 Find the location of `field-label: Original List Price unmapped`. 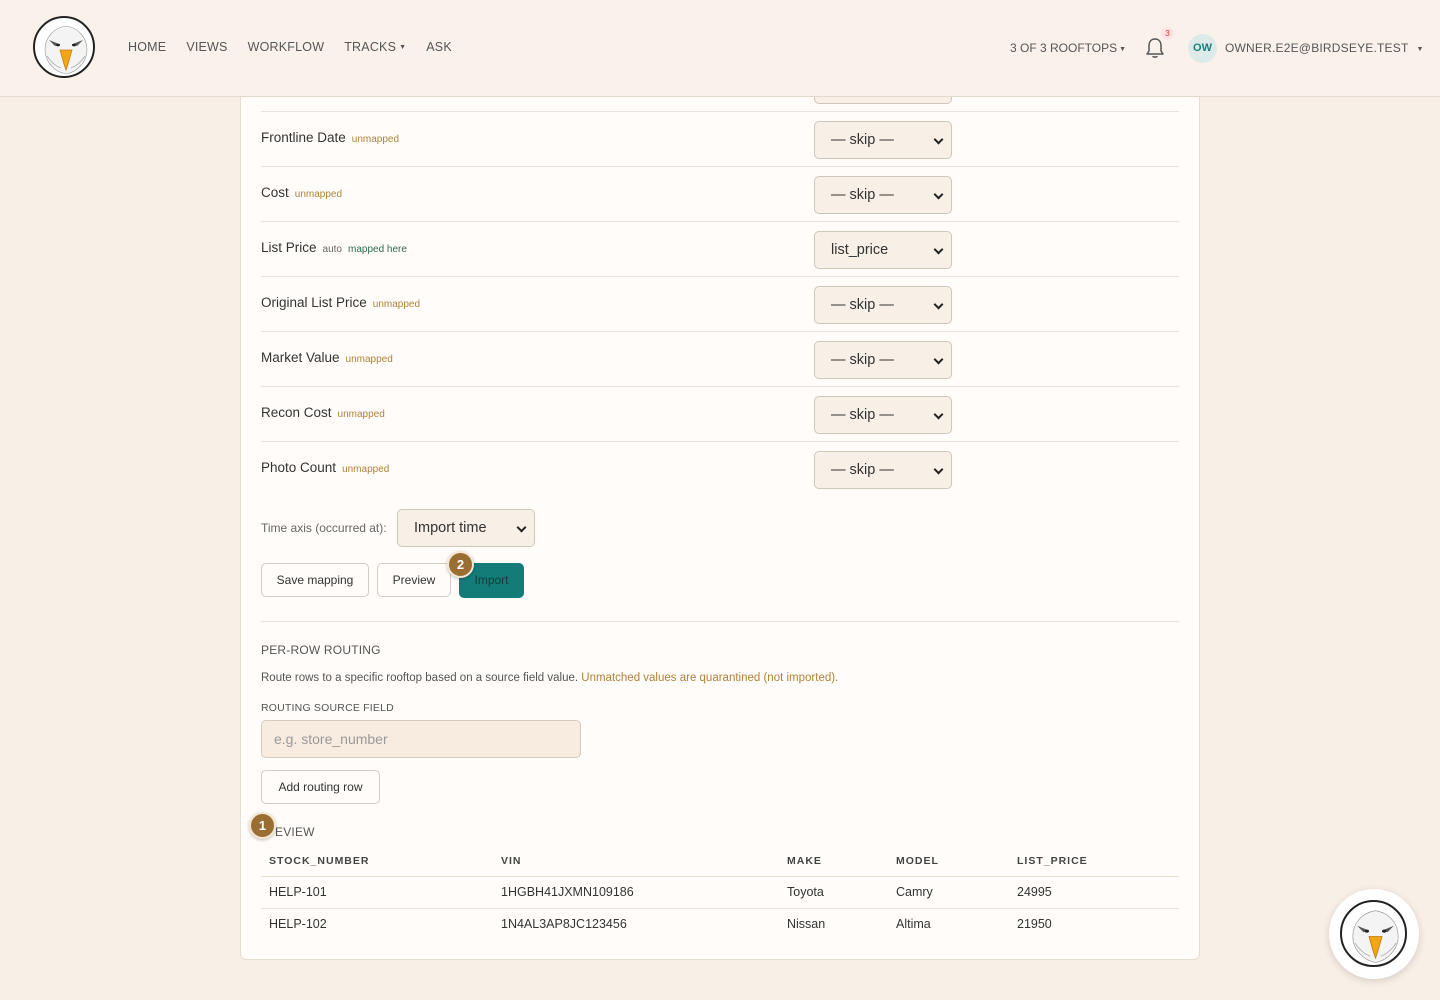

field-label: Original List Price unmapped is located at coordinates (340, 302).